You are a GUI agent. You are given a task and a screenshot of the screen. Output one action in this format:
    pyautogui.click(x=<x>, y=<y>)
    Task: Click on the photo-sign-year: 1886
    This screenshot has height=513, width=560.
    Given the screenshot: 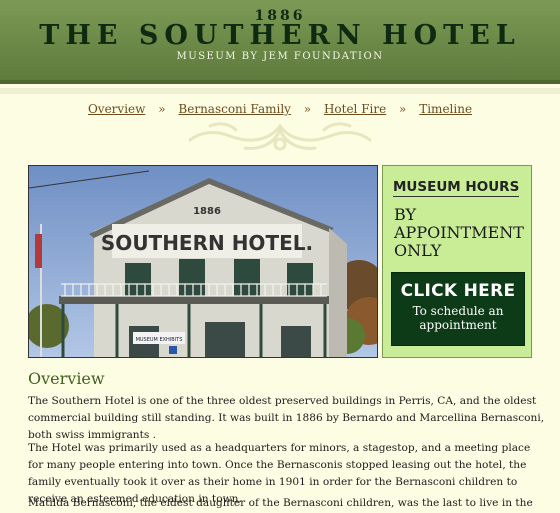 What is the action you would take?
    pyautogui.click(x=207, y=211)
    